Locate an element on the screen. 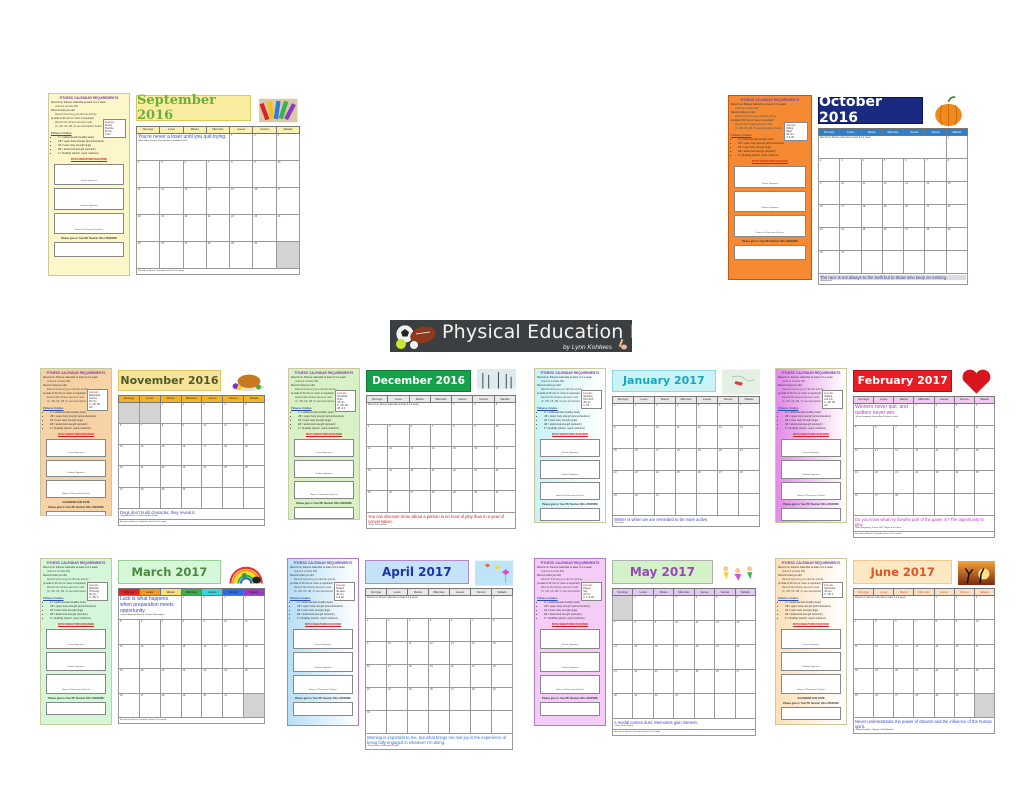 The width and height of the screenshot is (1020, 788). day-cell: 27 is located at coordinates (460, 699).